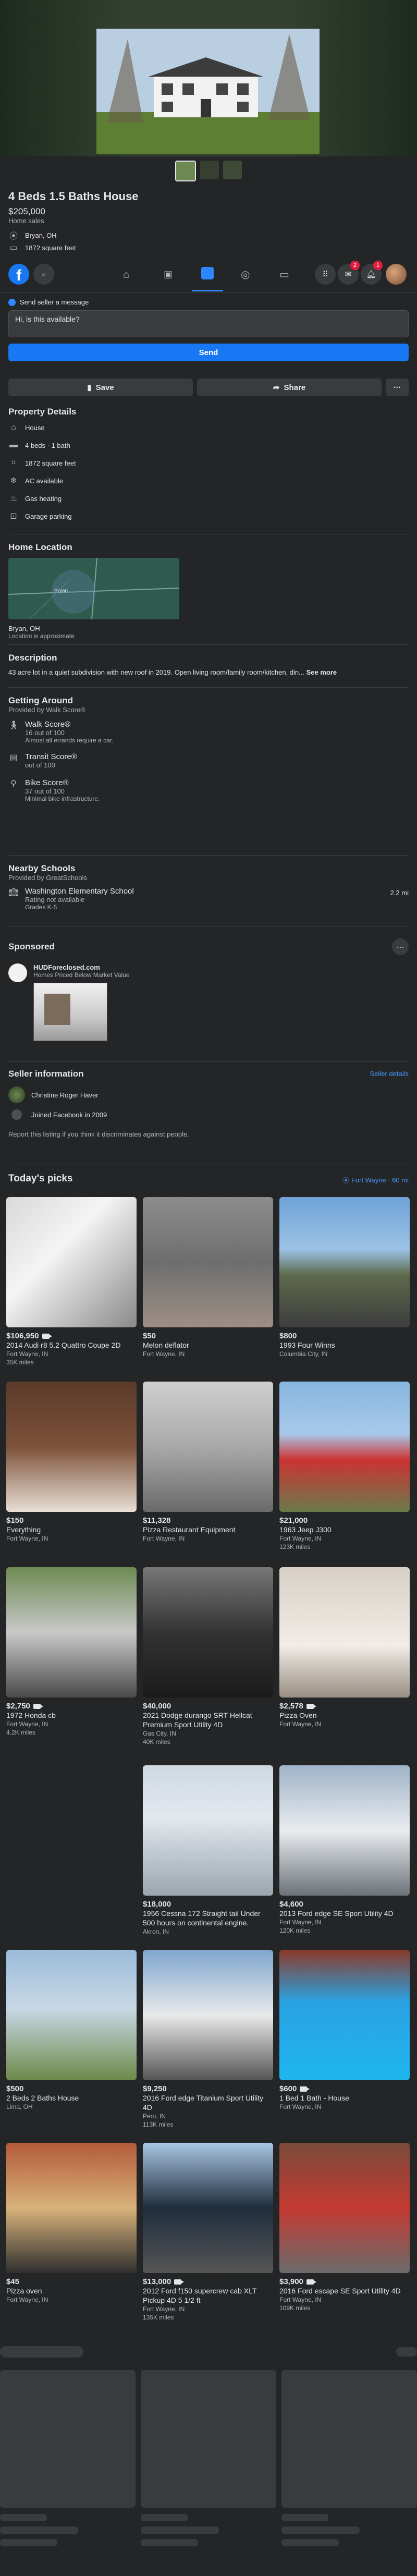 Image resolution: width=417 pixels, height=2576 pixels. Describe the element at coordinates (70, 1012) in the screenshot. I see `sponsored-image` at that location.